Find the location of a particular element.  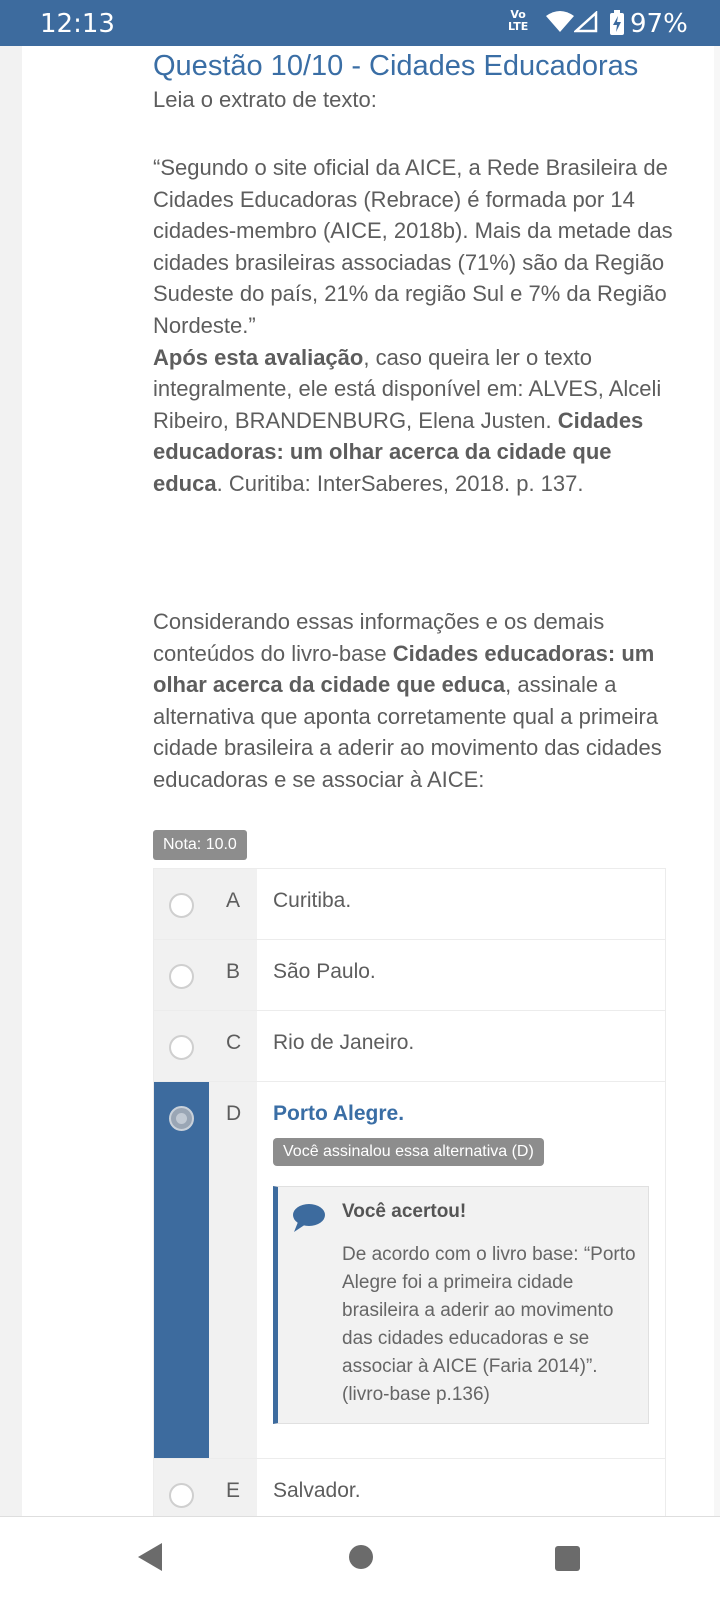

left-gutter is located at coordinates (11, 781).